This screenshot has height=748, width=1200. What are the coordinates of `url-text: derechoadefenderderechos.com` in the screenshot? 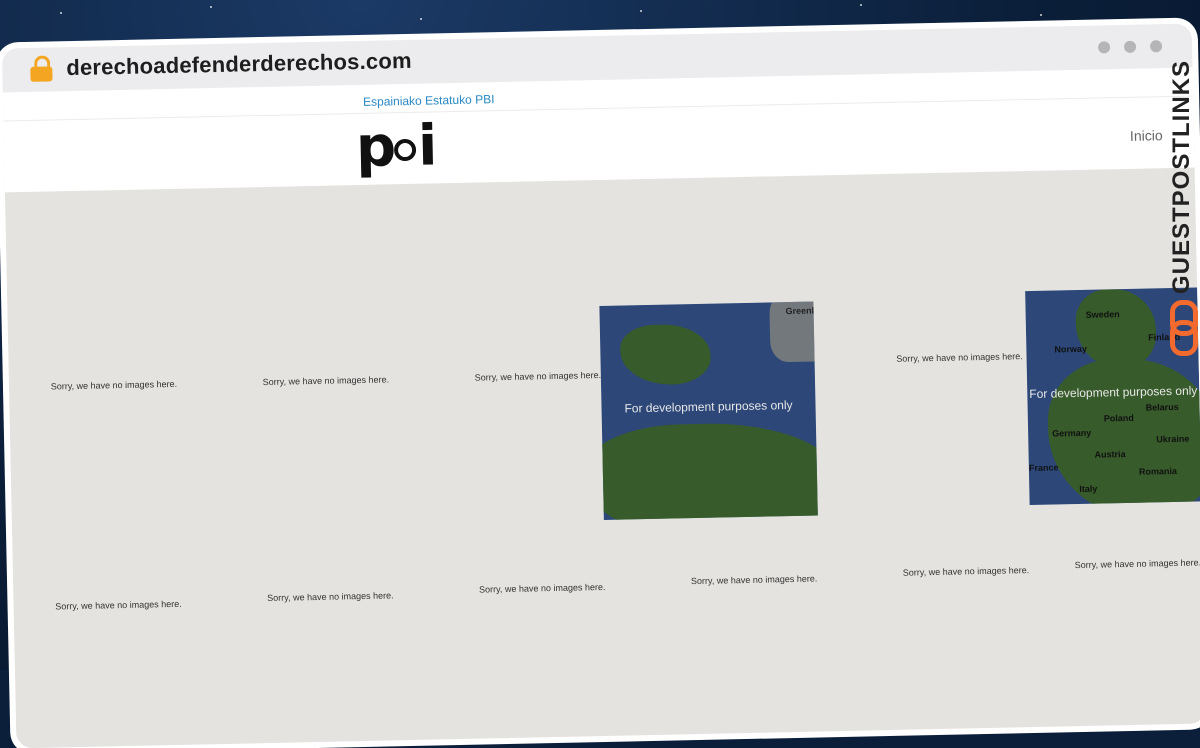 It's located at (239, 64).